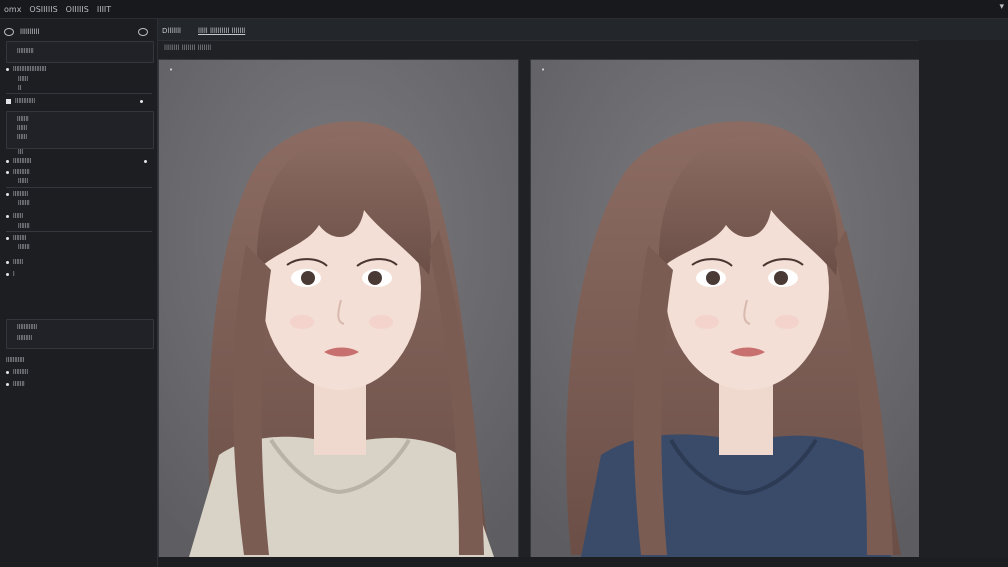 This screenshot has width=1008, height=567. I want to click on toggle-icon, so click(143, 32).